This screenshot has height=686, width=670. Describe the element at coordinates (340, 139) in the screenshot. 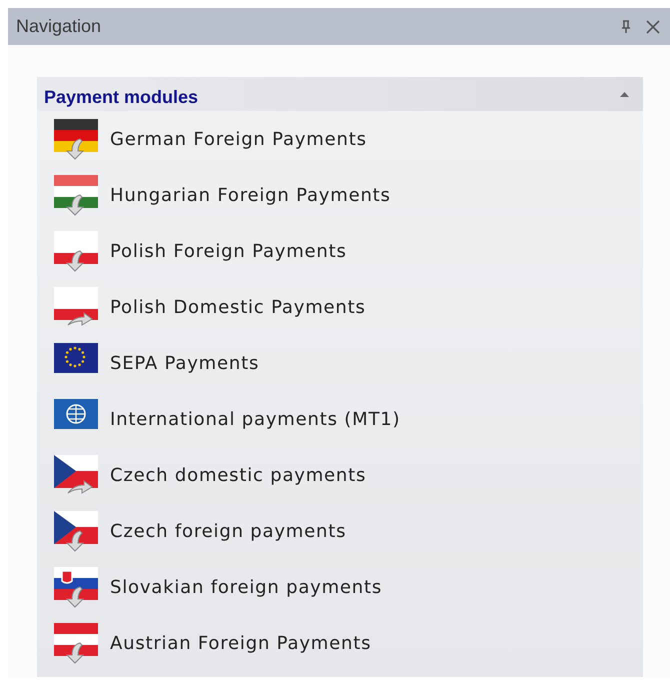

I see `nav-item: German Foreign Payments` at that location.